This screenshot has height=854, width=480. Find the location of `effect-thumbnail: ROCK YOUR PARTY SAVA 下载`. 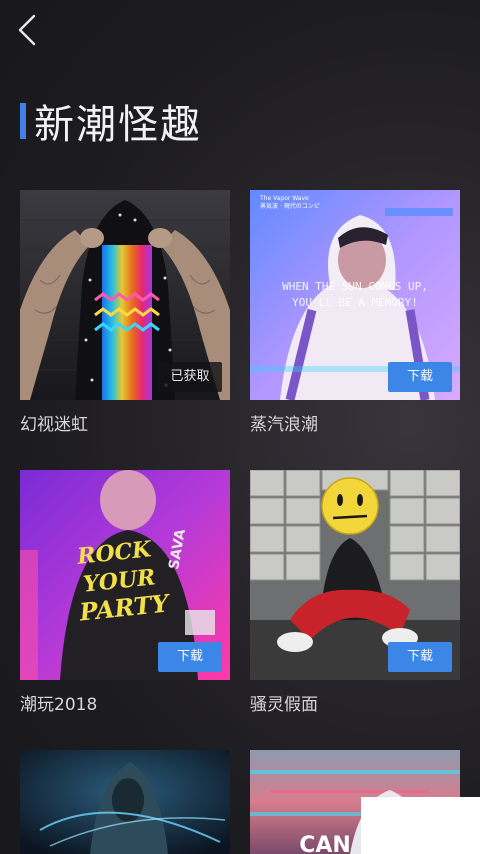

effect-thumbnail: ROCK YOUR PARTY SAVA 下载 is located at coordinates (125, 575).